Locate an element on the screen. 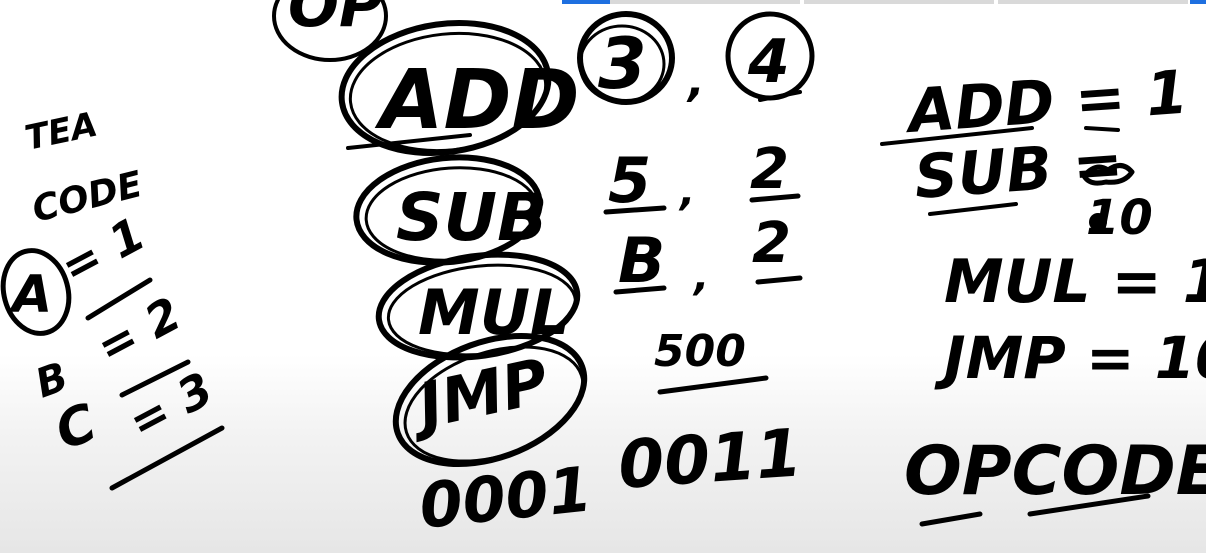  left-notes: TEA CODE A = 1 = 2 B C = 3 is located at coordinates (112, 298).